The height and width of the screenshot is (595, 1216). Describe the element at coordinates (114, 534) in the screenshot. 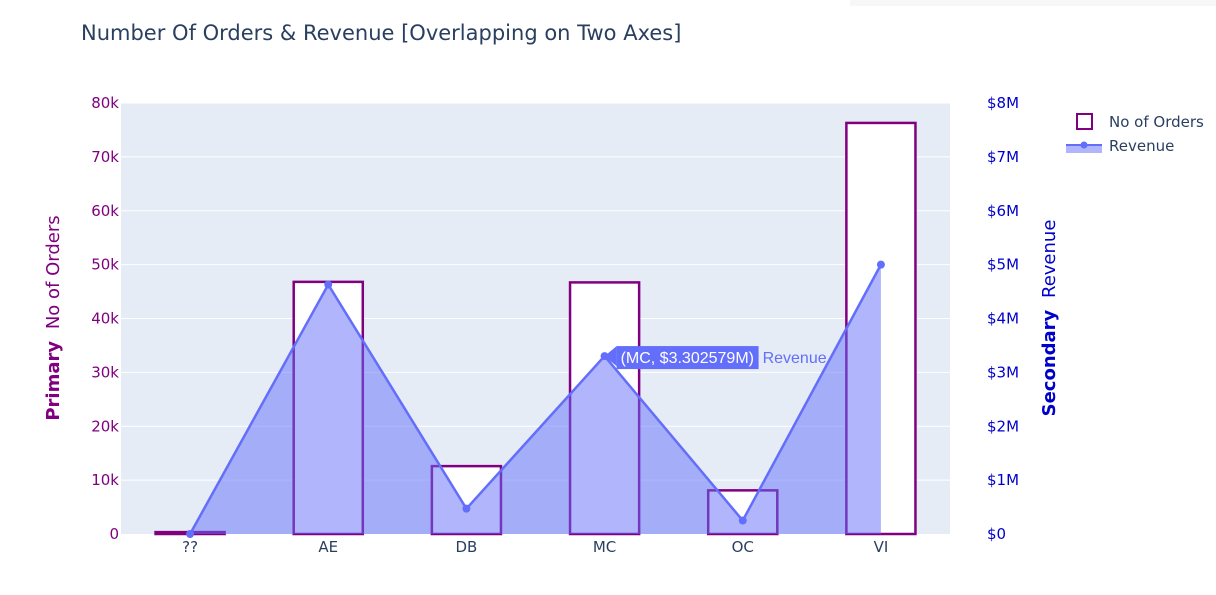

I see `primary-y-tick-label: 0` at that location.